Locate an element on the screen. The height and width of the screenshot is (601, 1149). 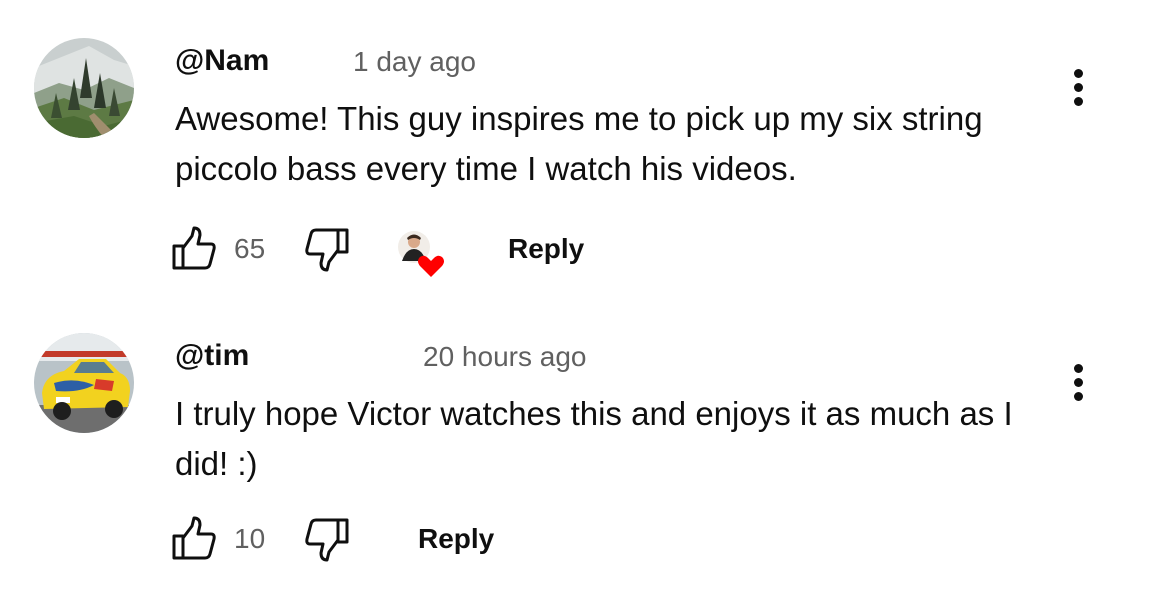
more-actions-button is located at coordinates (1079, 383).